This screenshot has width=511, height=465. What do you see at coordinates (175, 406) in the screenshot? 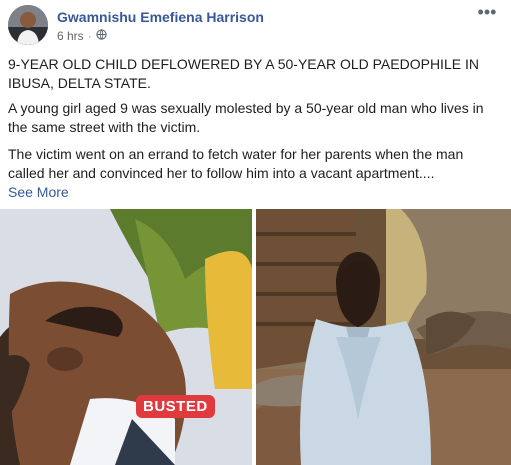
I see `busted-badge: BUSTED` at bounding box center [175, 406].